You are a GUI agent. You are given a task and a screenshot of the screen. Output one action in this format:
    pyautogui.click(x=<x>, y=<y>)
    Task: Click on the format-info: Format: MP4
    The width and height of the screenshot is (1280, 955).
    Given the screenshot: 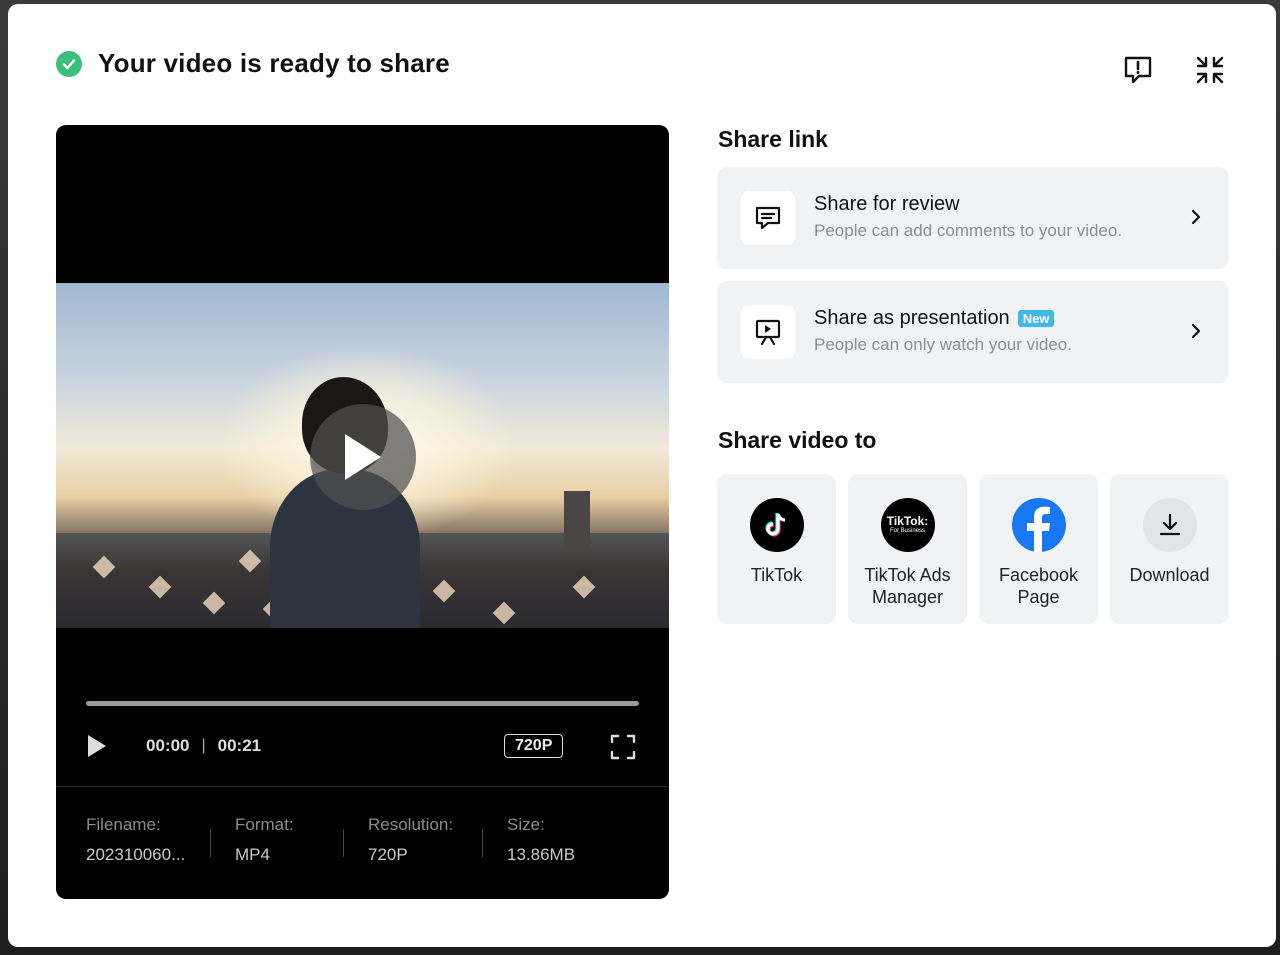 What is the action you would take?
    pyautogui.click(x=277, y=845)
    